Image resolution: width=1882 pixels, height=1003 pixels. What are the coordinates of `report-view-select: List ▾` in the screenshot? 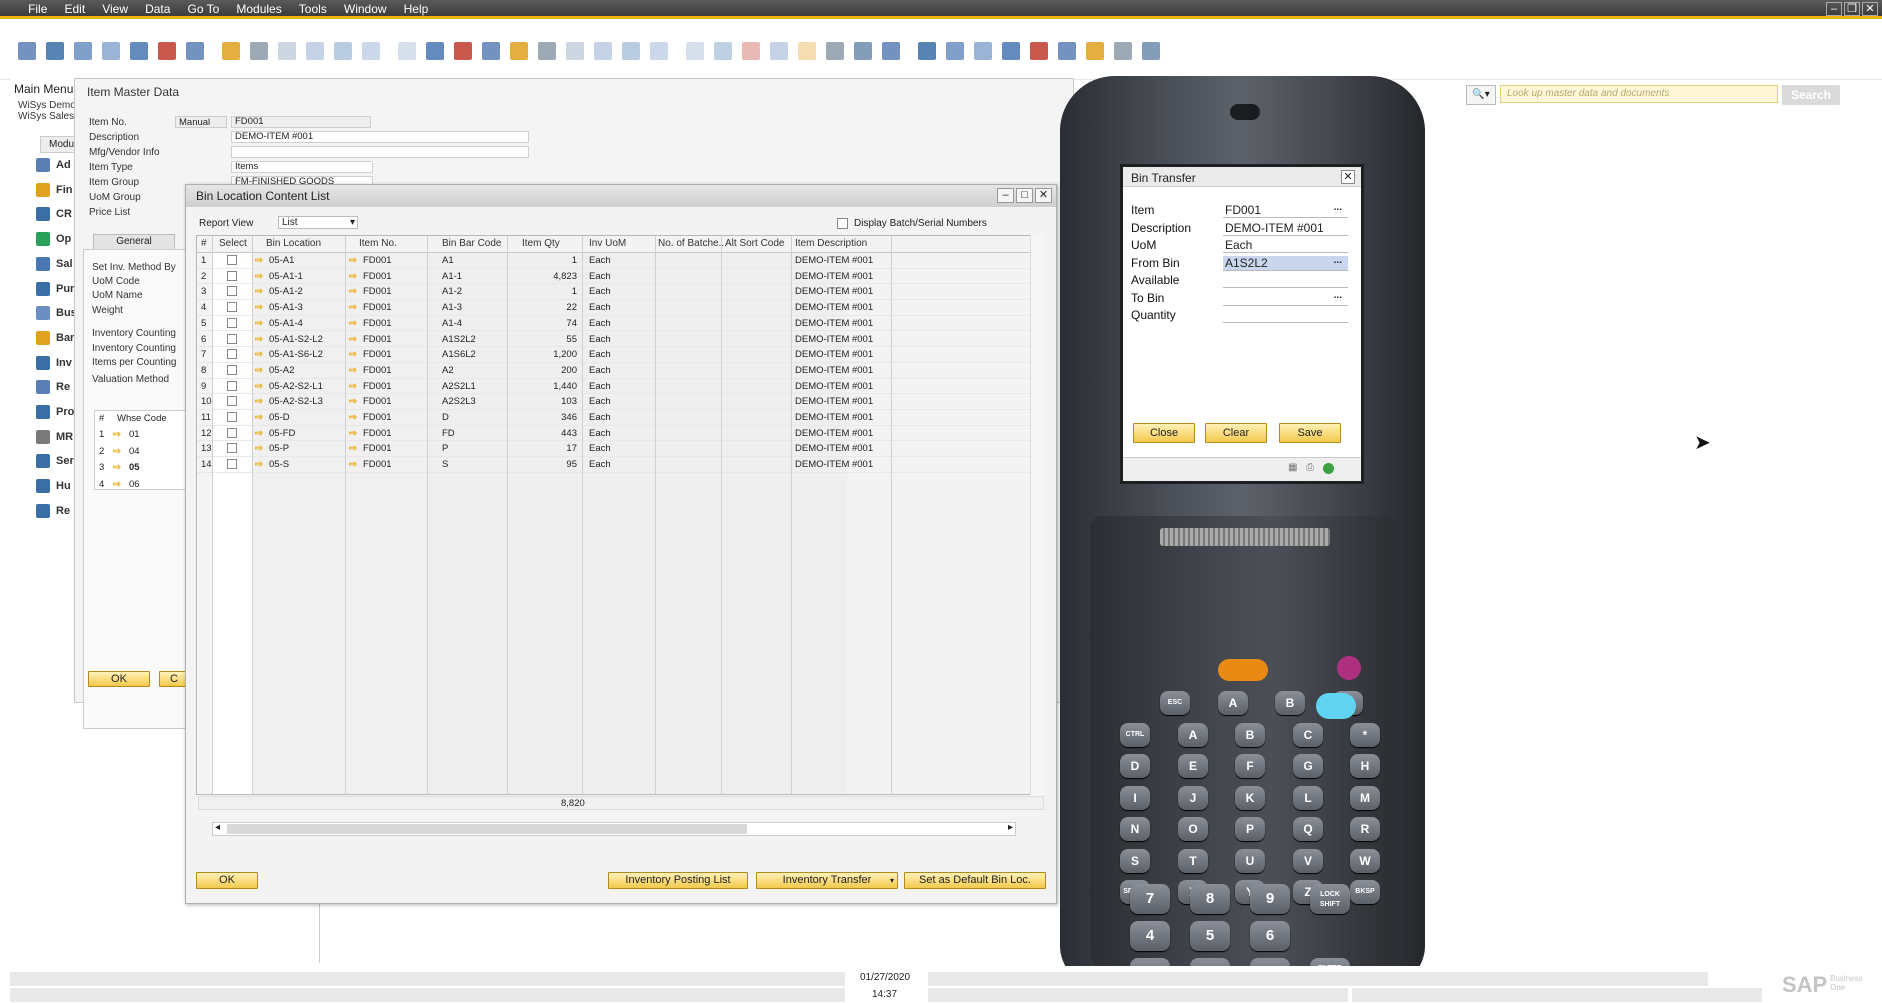 It's located at (318, 222).